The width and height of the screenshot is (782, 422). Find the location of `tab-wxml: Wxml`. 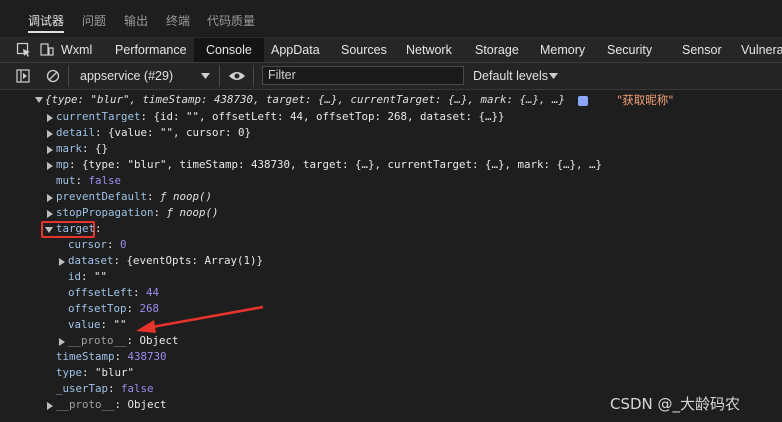

tab-wxml: Wxml is located at coordinates (76, 50).